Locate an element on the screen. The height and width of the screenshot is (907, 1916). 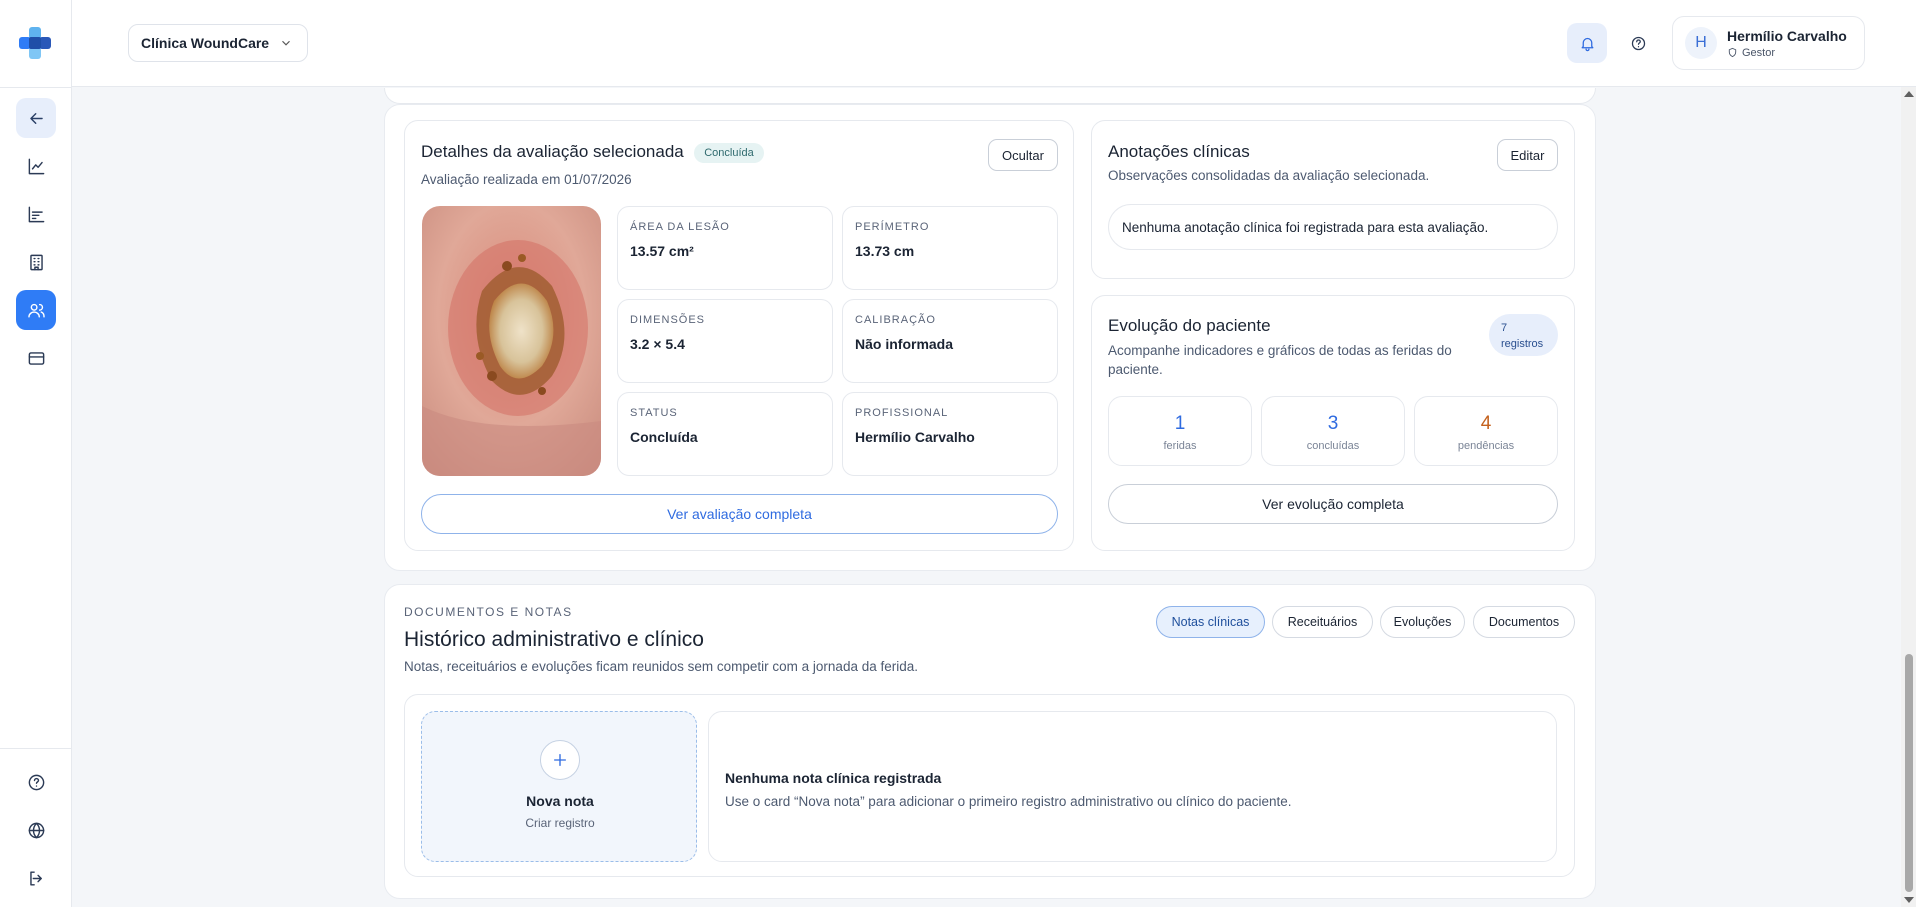
records-badge: 7 registros is located at coordinates (1523, 335).